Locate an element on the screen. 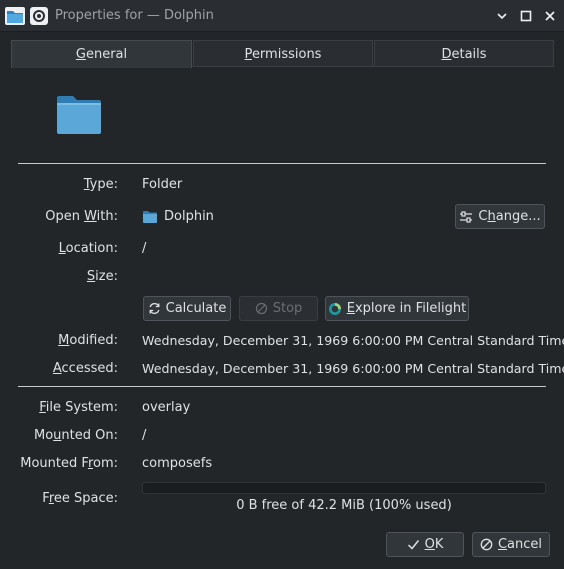 This screenshot has height=569, width=564. open-with-value: Dolphin is located at coordinates (178, 216).